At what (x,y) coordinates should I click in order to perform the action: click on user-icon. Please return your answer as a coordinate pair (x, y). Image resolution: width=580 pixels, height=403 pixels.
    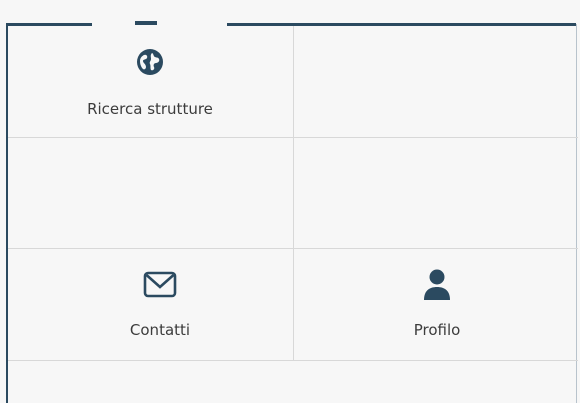
    Looking at the image, I should click on (437, 285).